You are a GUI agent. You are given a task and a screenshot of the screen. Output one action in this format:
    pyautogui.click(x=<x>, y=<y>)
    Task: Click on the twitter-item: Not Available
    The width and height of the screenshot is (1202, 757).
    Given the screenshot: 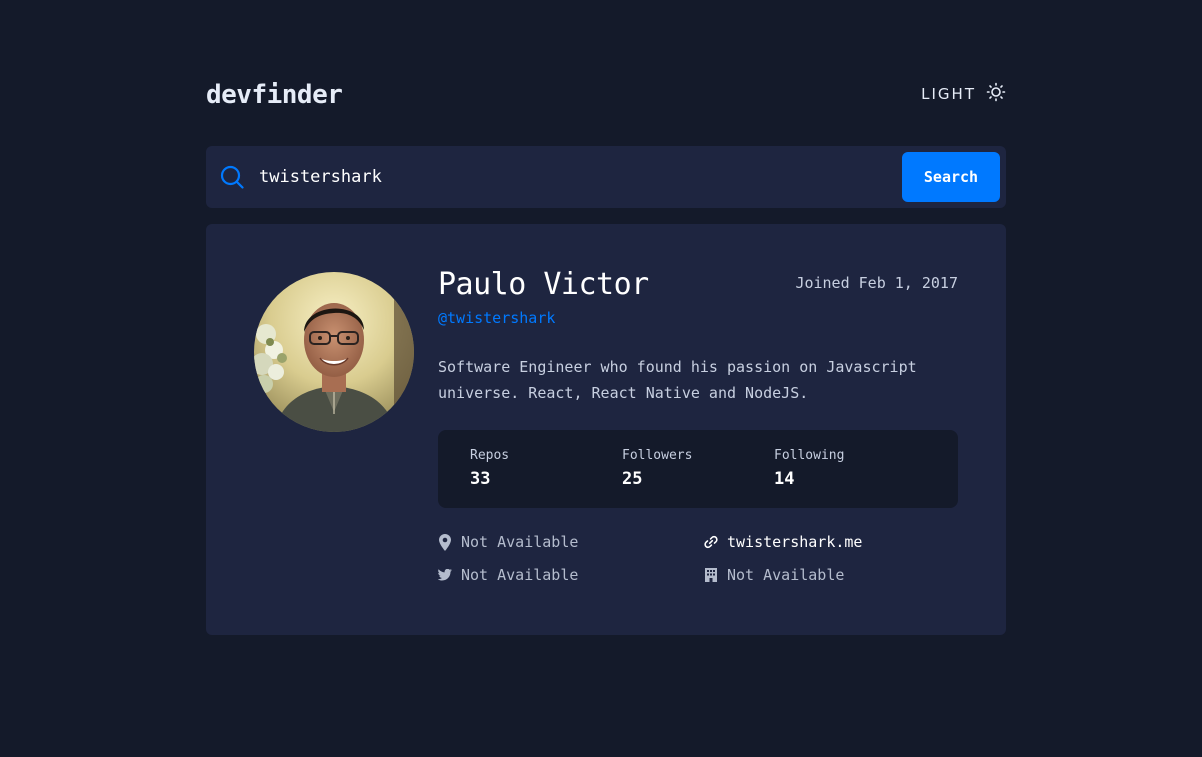 What is the action you would take?
    pyautogui.click(x=508, y=575)
    